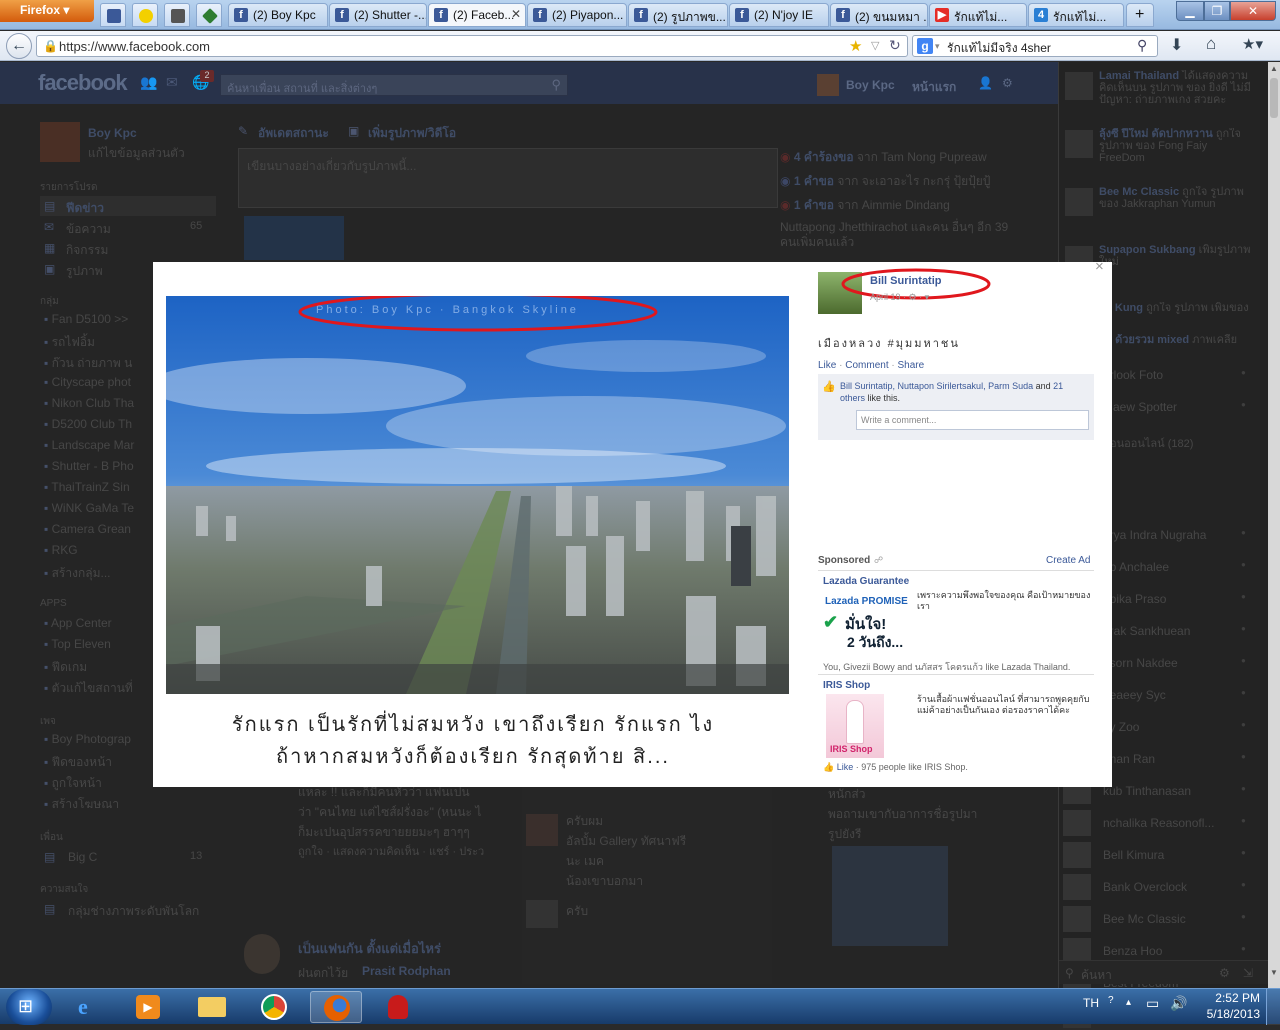  What do you see at coordinates (278, 15) in the screenshot?
I see `tab-1: f (2) Boy Kpc` at bounding box center [278, 15].